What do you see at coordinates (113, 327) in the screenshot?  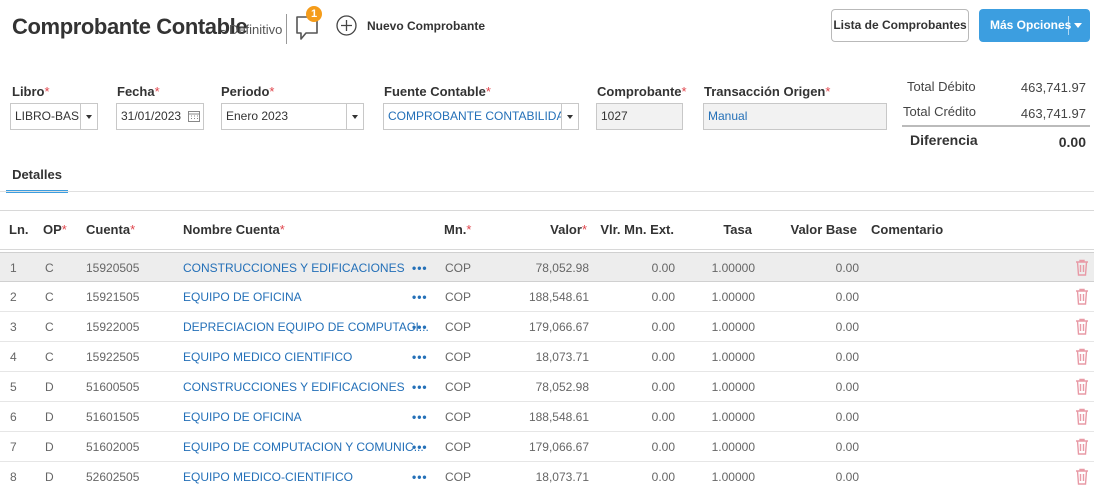 I see `cell-cuenta: 15922005` at bounding box center [113, 327].